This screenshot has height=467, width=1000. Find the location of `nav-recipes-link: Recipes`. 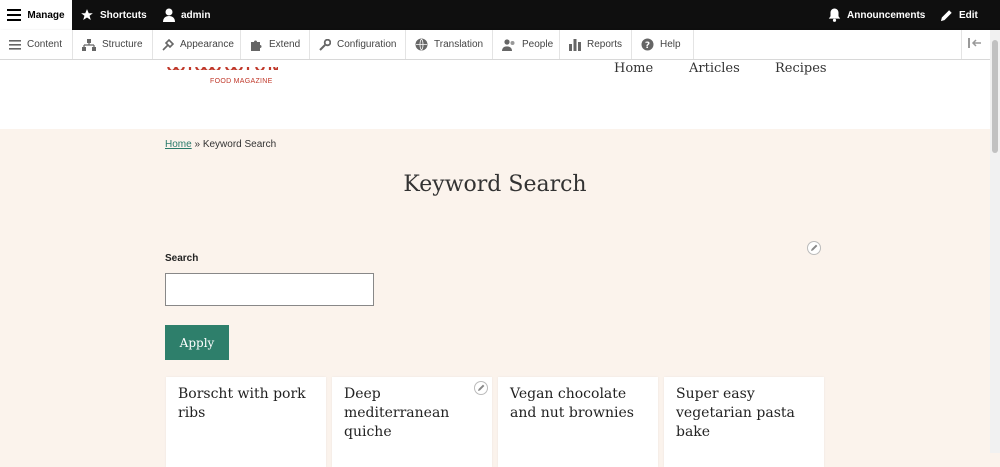

nav-recipes-link: Recipes is located at coordinates (801, 68).